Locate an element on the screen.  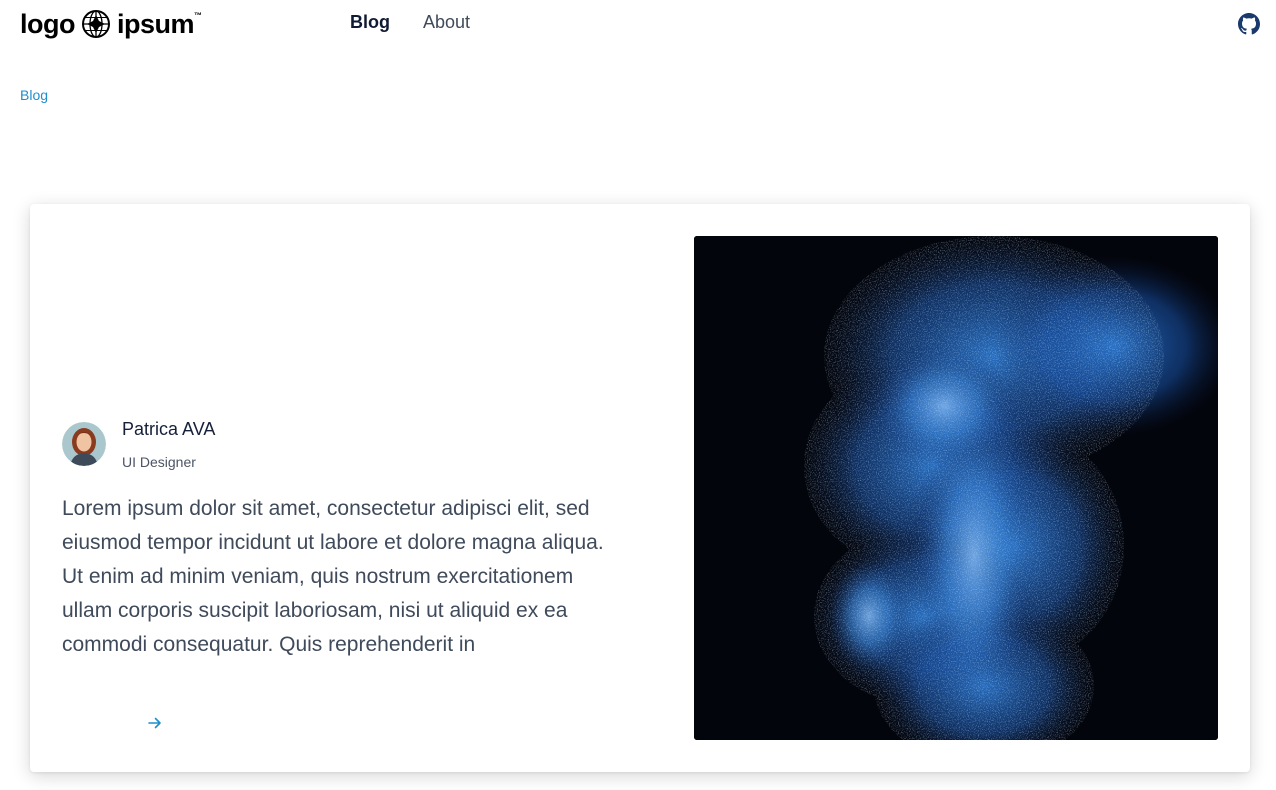
nav-about-link: About is located at coordinates (446, 22).